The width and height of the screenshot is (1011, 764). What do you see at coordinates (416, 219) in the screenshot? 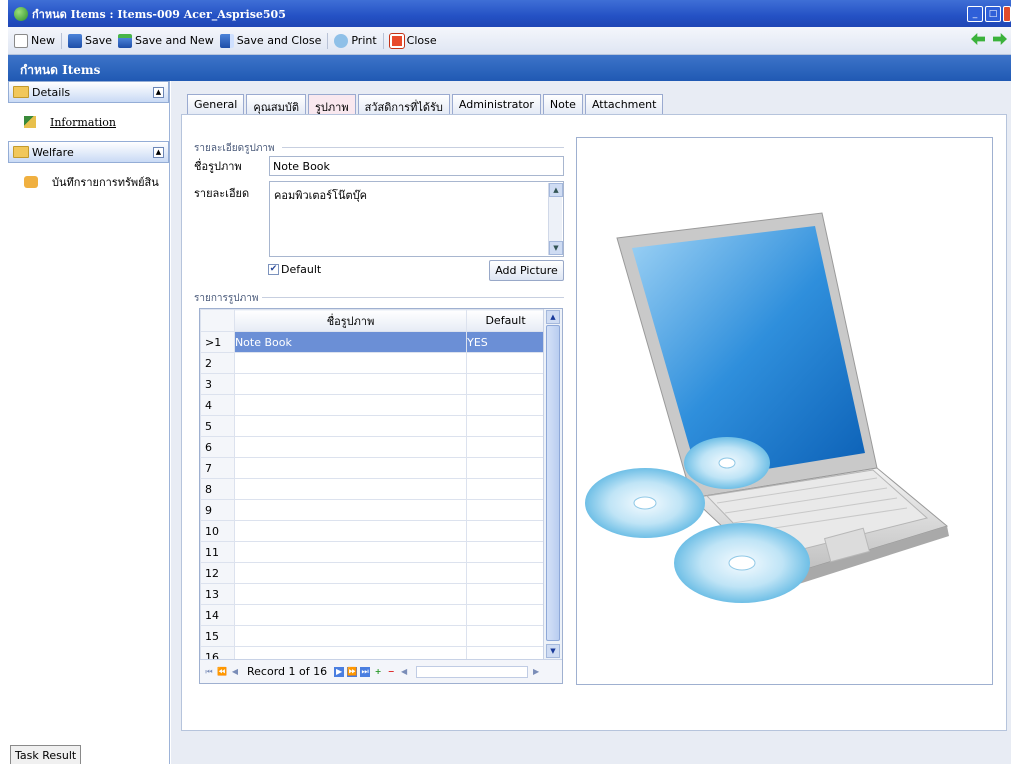
I see `picture-detail-field: คอมพิวเตอร์โน๊ตบุ๊ค ▲ ▼` at bounding box center [416, 219].